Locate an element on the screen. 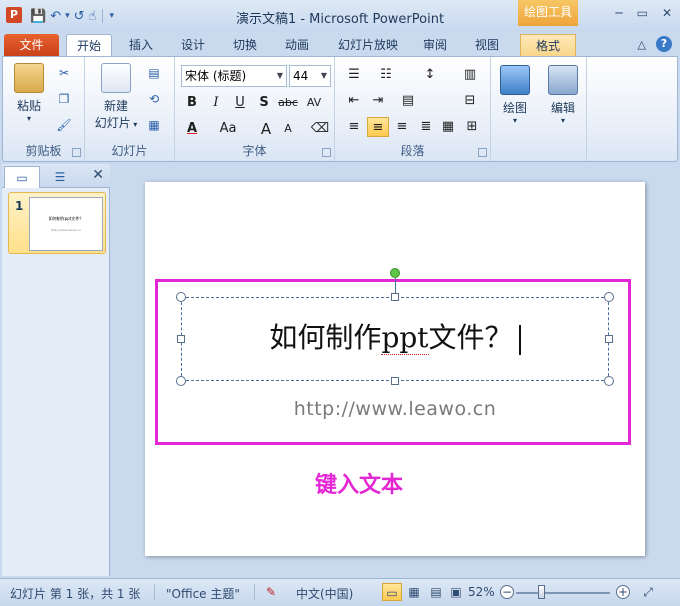 Image resolution: width=680 pixels, height=606 pixels. minimize-ribbon-icon: △ is located at coordinates (642, 44).